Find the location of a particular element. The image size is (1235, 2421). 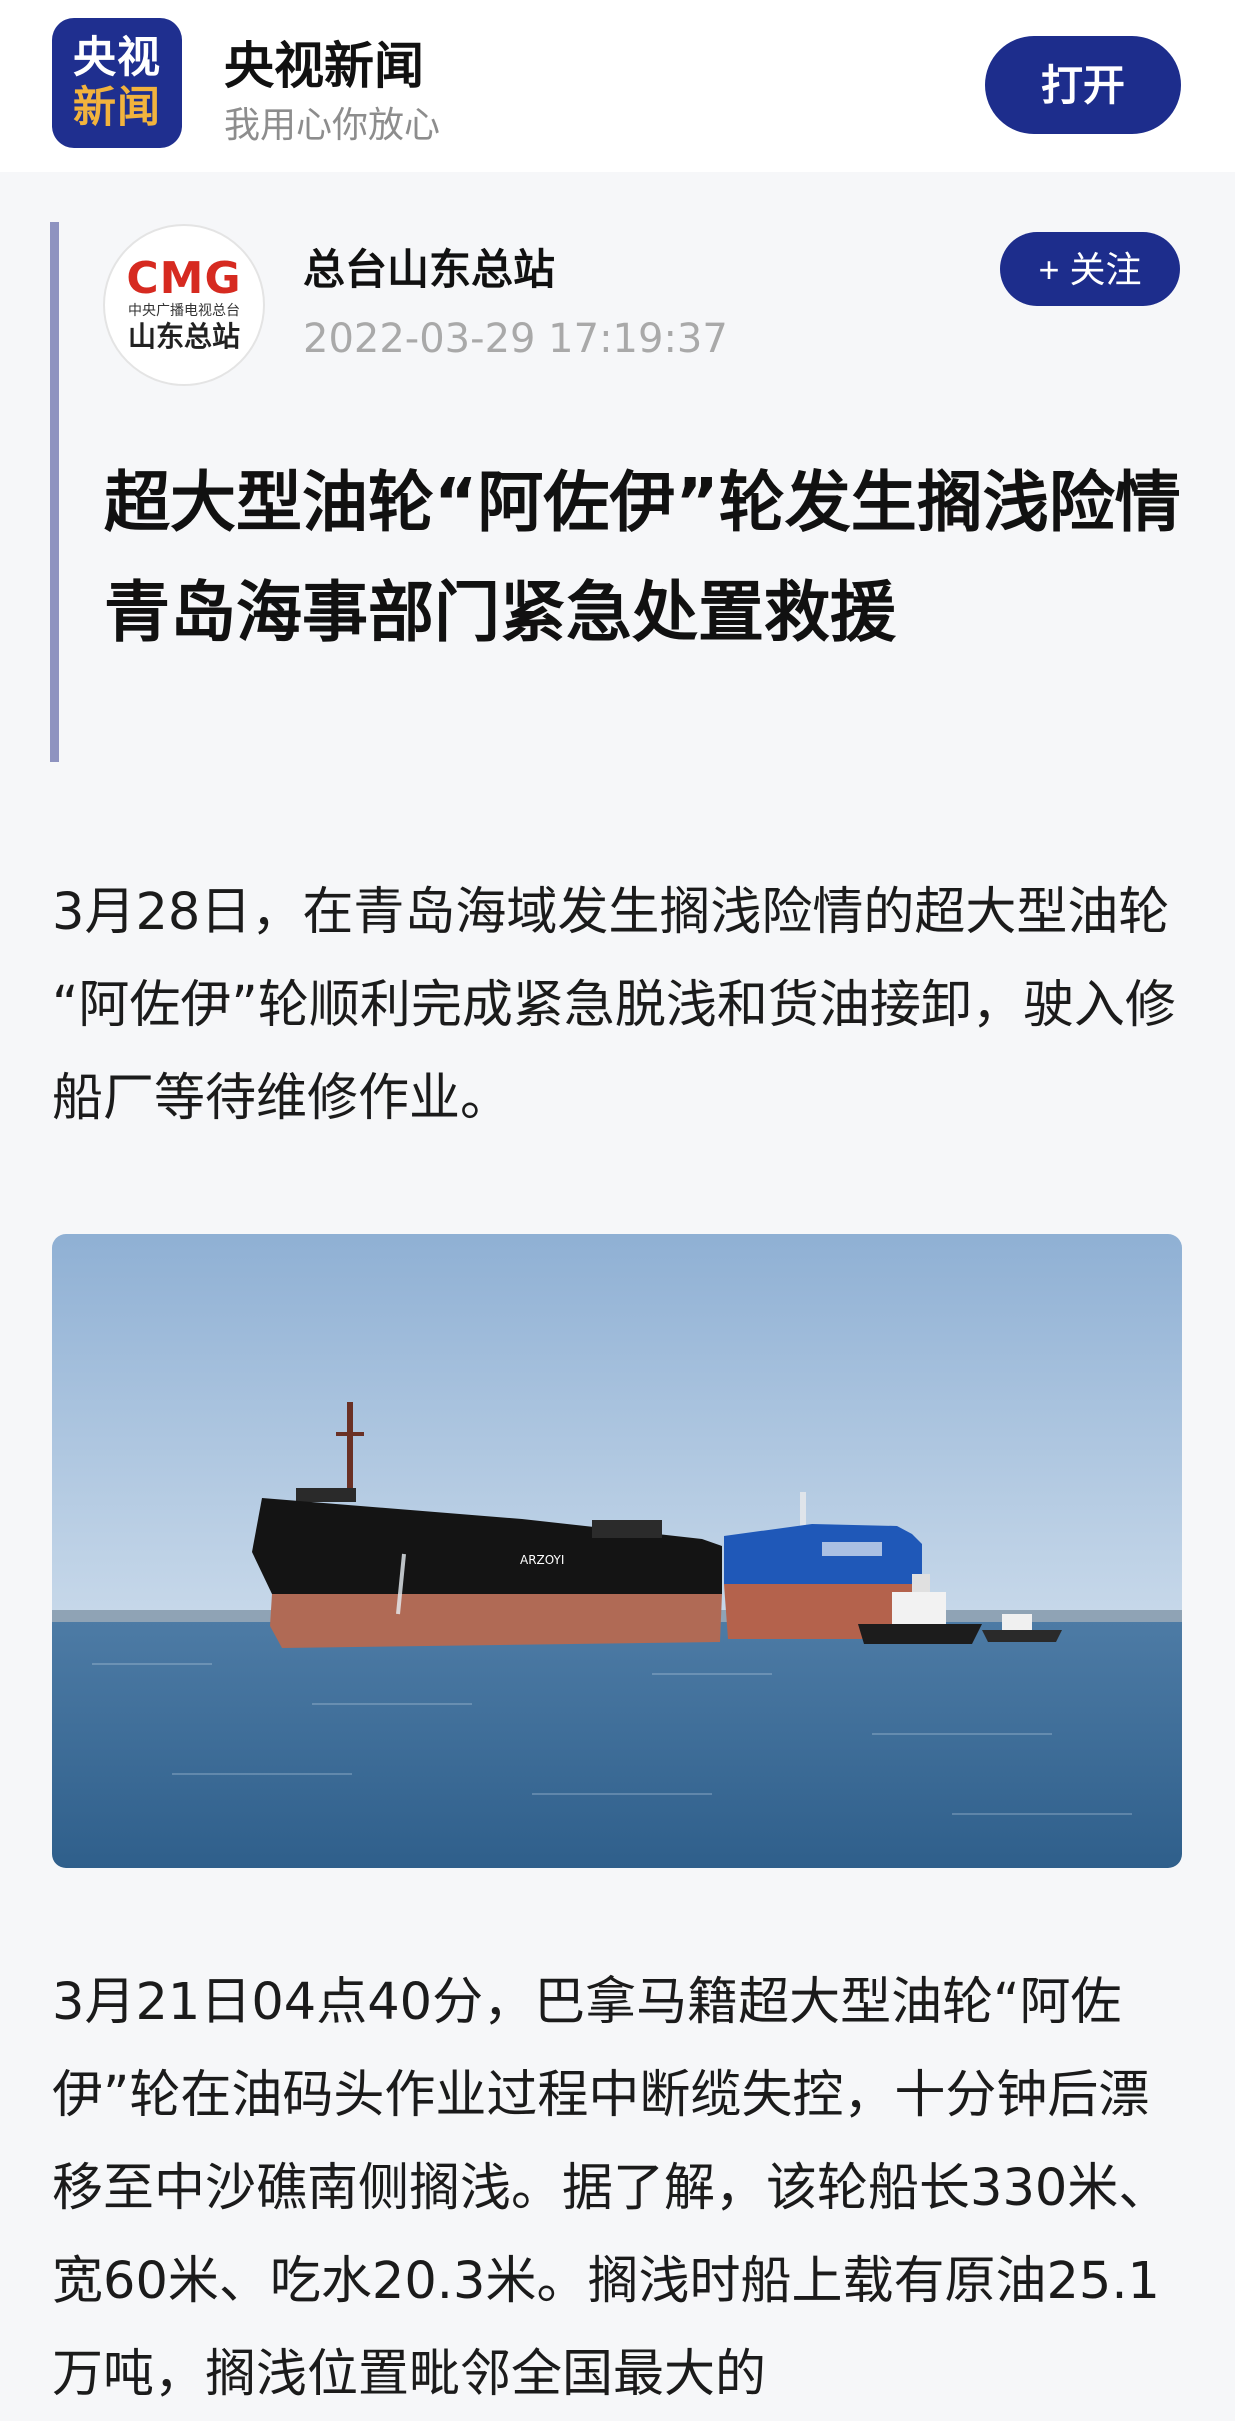

follow-button: + 关注 is located at coordinates (1090, 269).